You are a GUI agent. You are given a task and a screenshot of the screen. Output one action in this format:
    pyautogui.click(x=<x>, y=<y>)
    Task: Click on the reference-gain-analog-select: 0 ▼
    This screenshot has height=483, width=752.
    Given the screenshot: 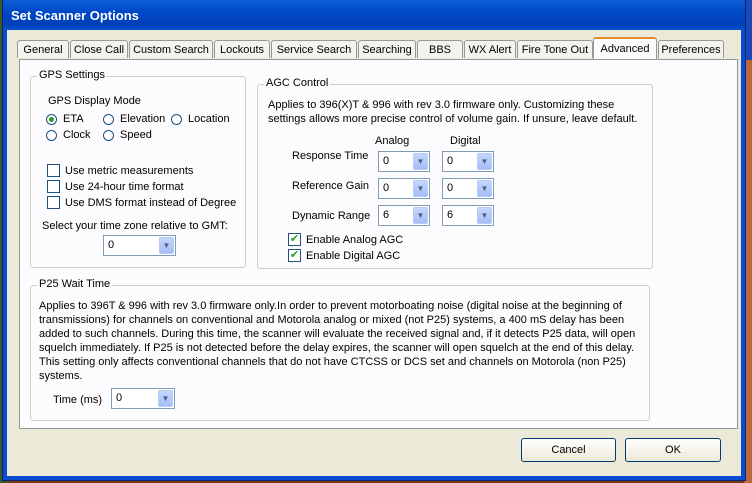 What is the action you would take?
    pyautogui.click(x=404, y=188)
    